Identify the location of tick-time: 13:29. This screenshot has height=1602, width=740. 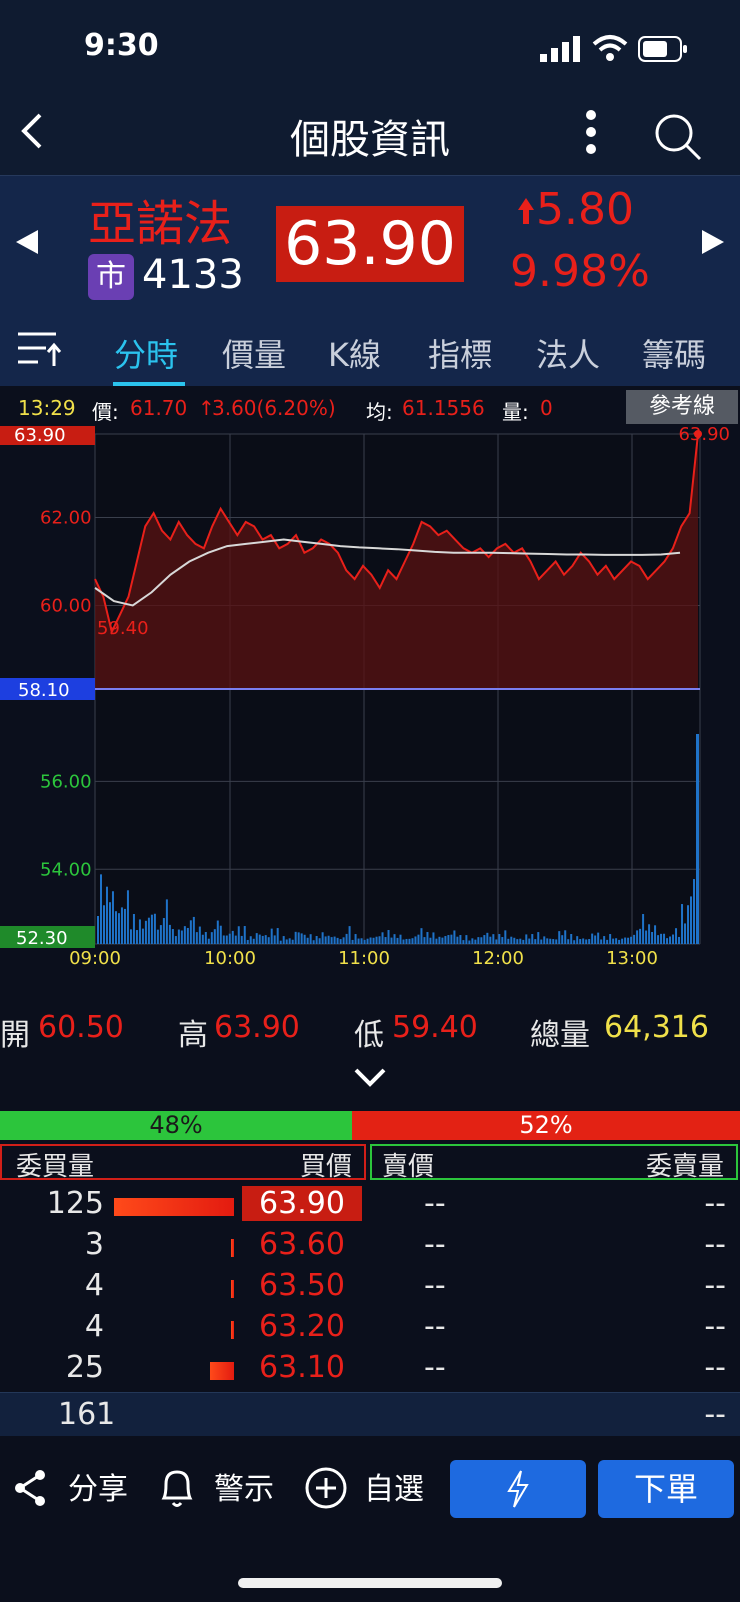
(47, 408).